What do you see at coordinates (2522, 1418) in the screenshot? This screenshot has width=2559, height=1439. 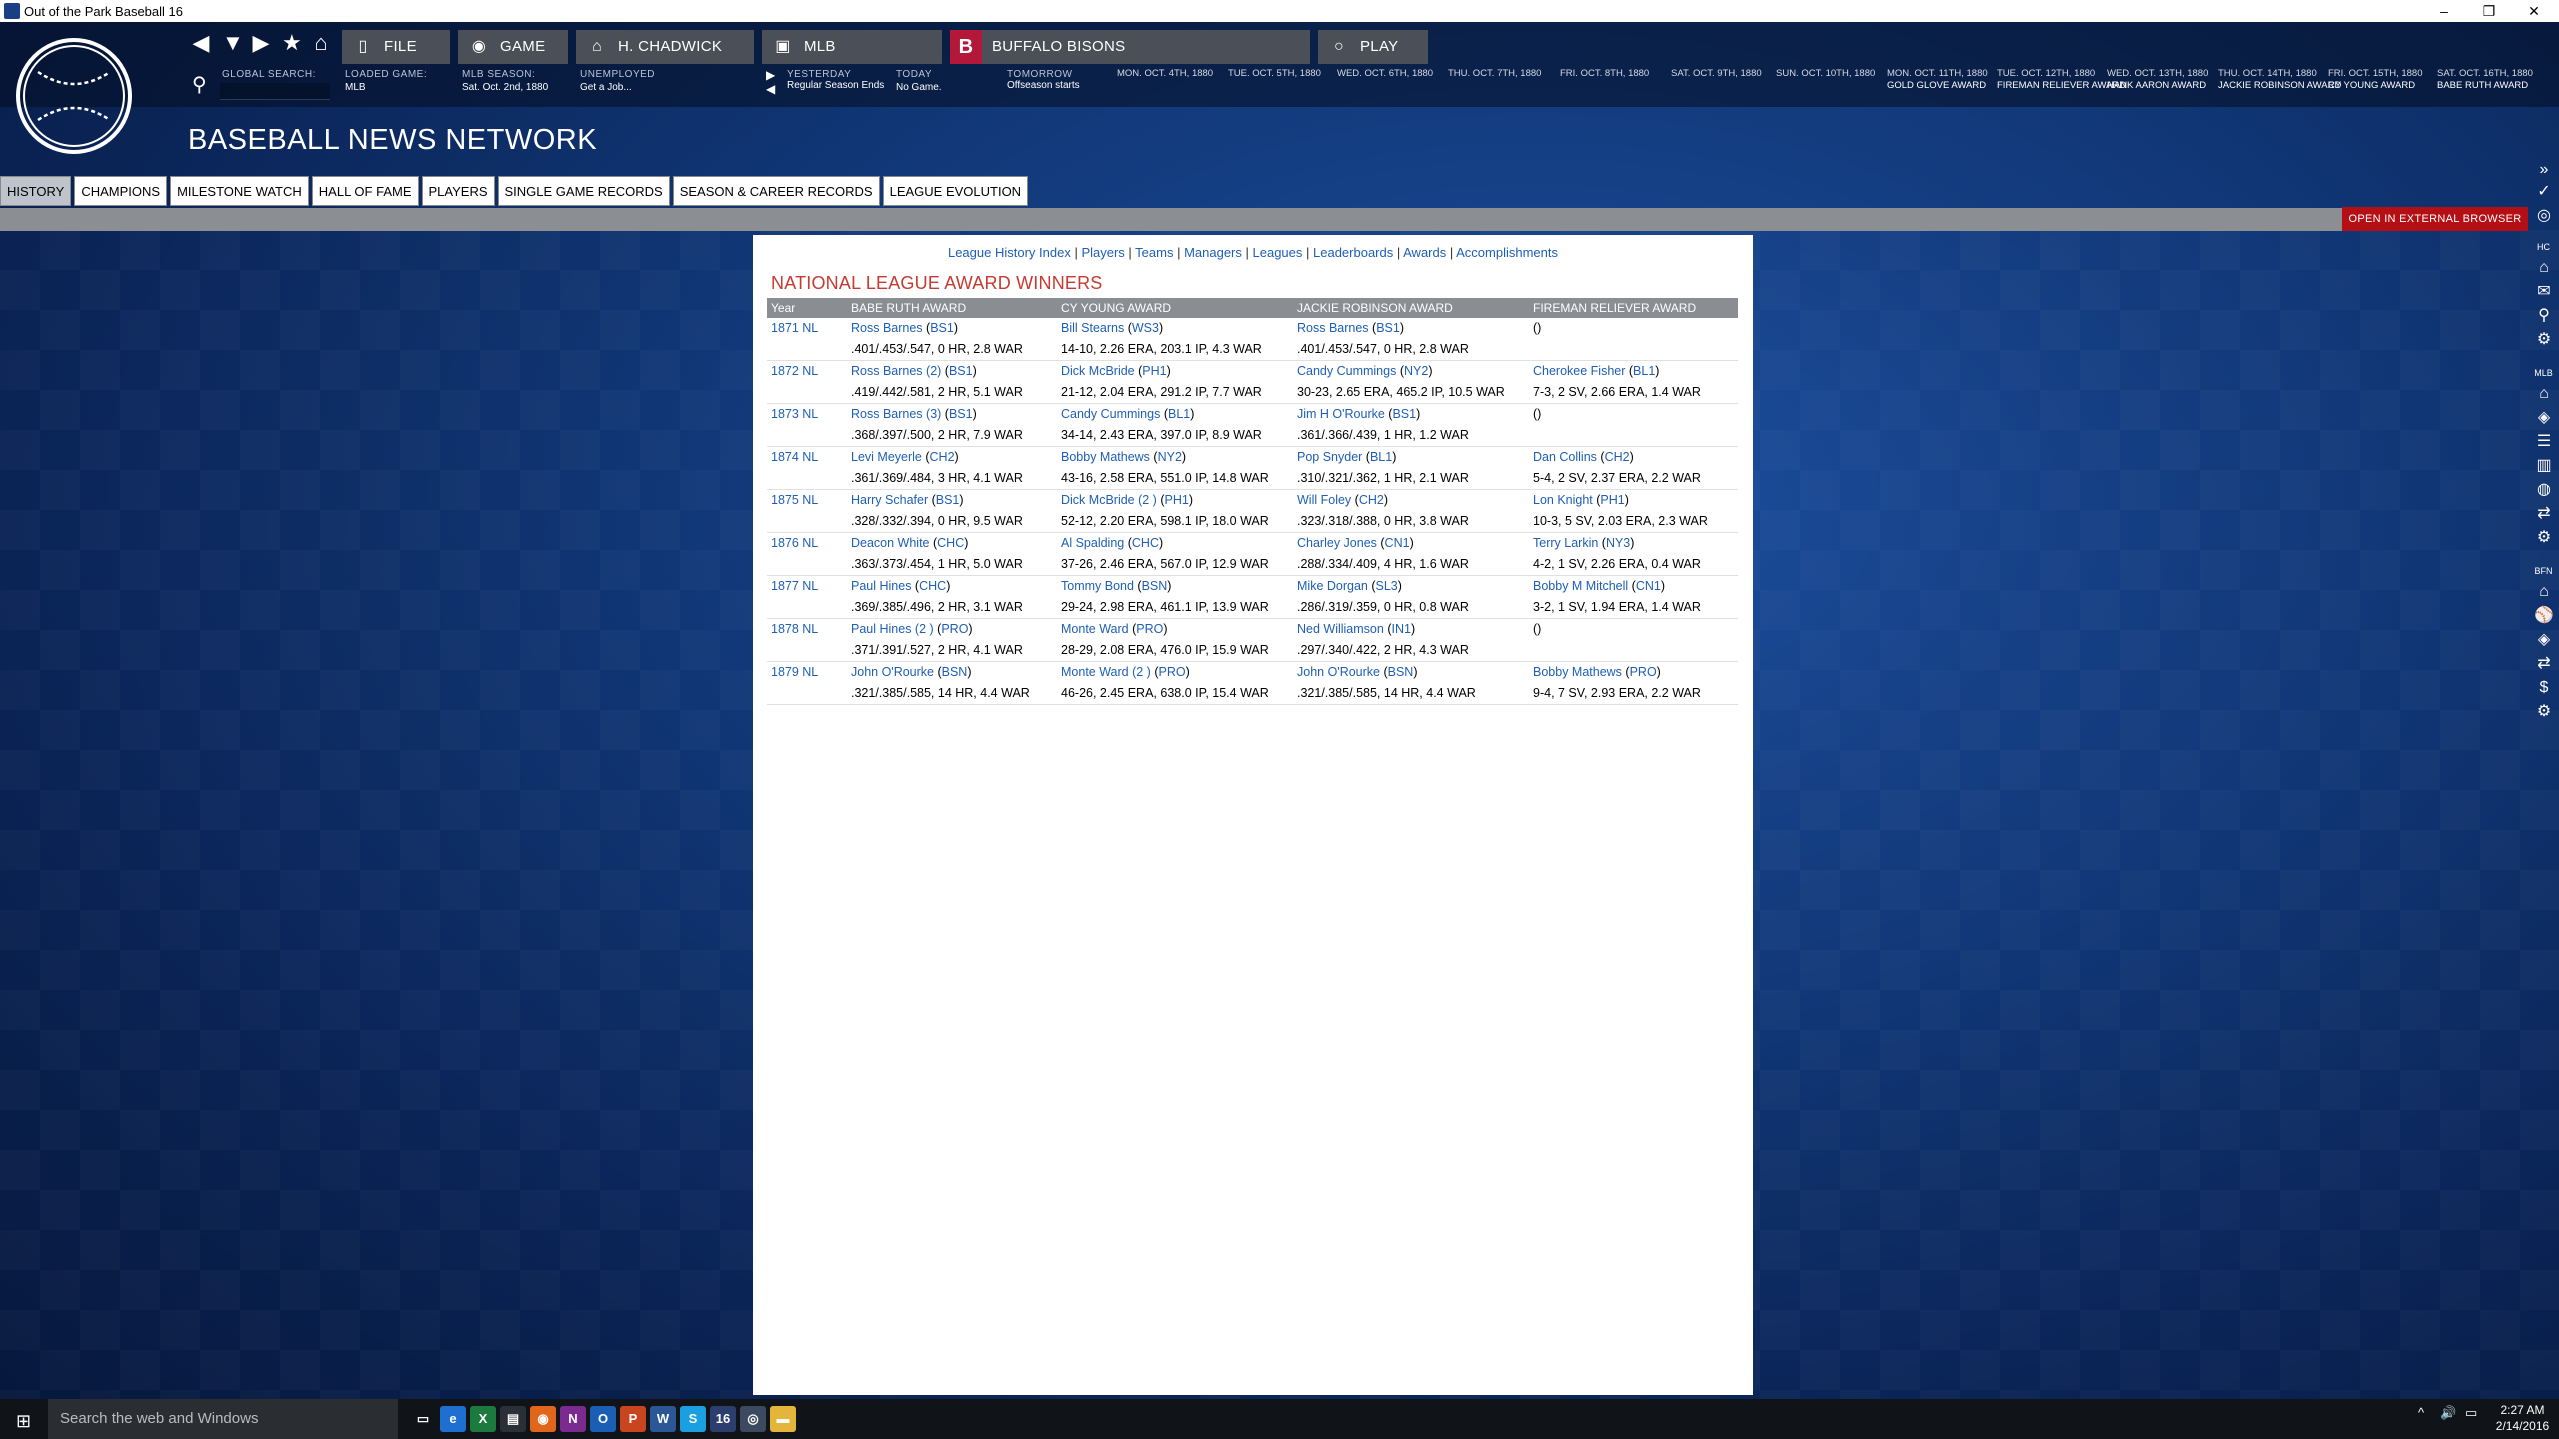 I see `taskbar-clock: 2:27 AM 2/14/2016` at bounding box center [2522, 1418].